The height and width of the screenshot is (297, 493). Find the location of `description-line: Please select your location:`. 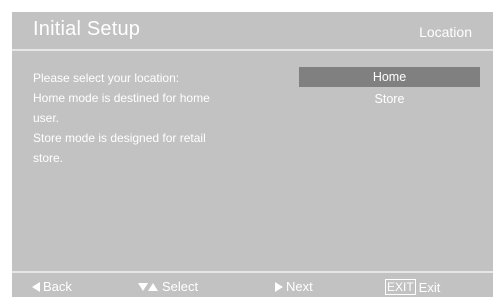

description-line: Please select your location: is located at coordinates (106, 78).